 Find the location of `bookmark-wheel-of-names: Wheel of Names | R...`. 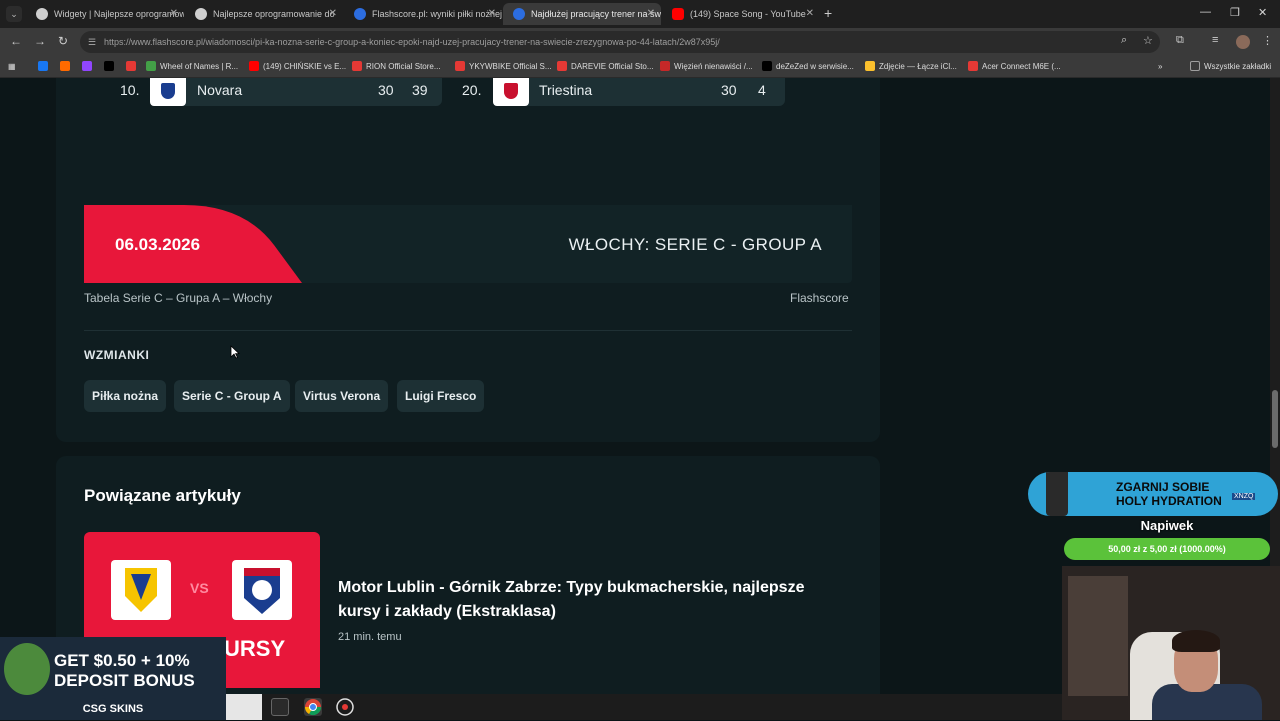

bookmark-wheel-of-names: Wheel of Names | R... is located at coordinates (192, 67).